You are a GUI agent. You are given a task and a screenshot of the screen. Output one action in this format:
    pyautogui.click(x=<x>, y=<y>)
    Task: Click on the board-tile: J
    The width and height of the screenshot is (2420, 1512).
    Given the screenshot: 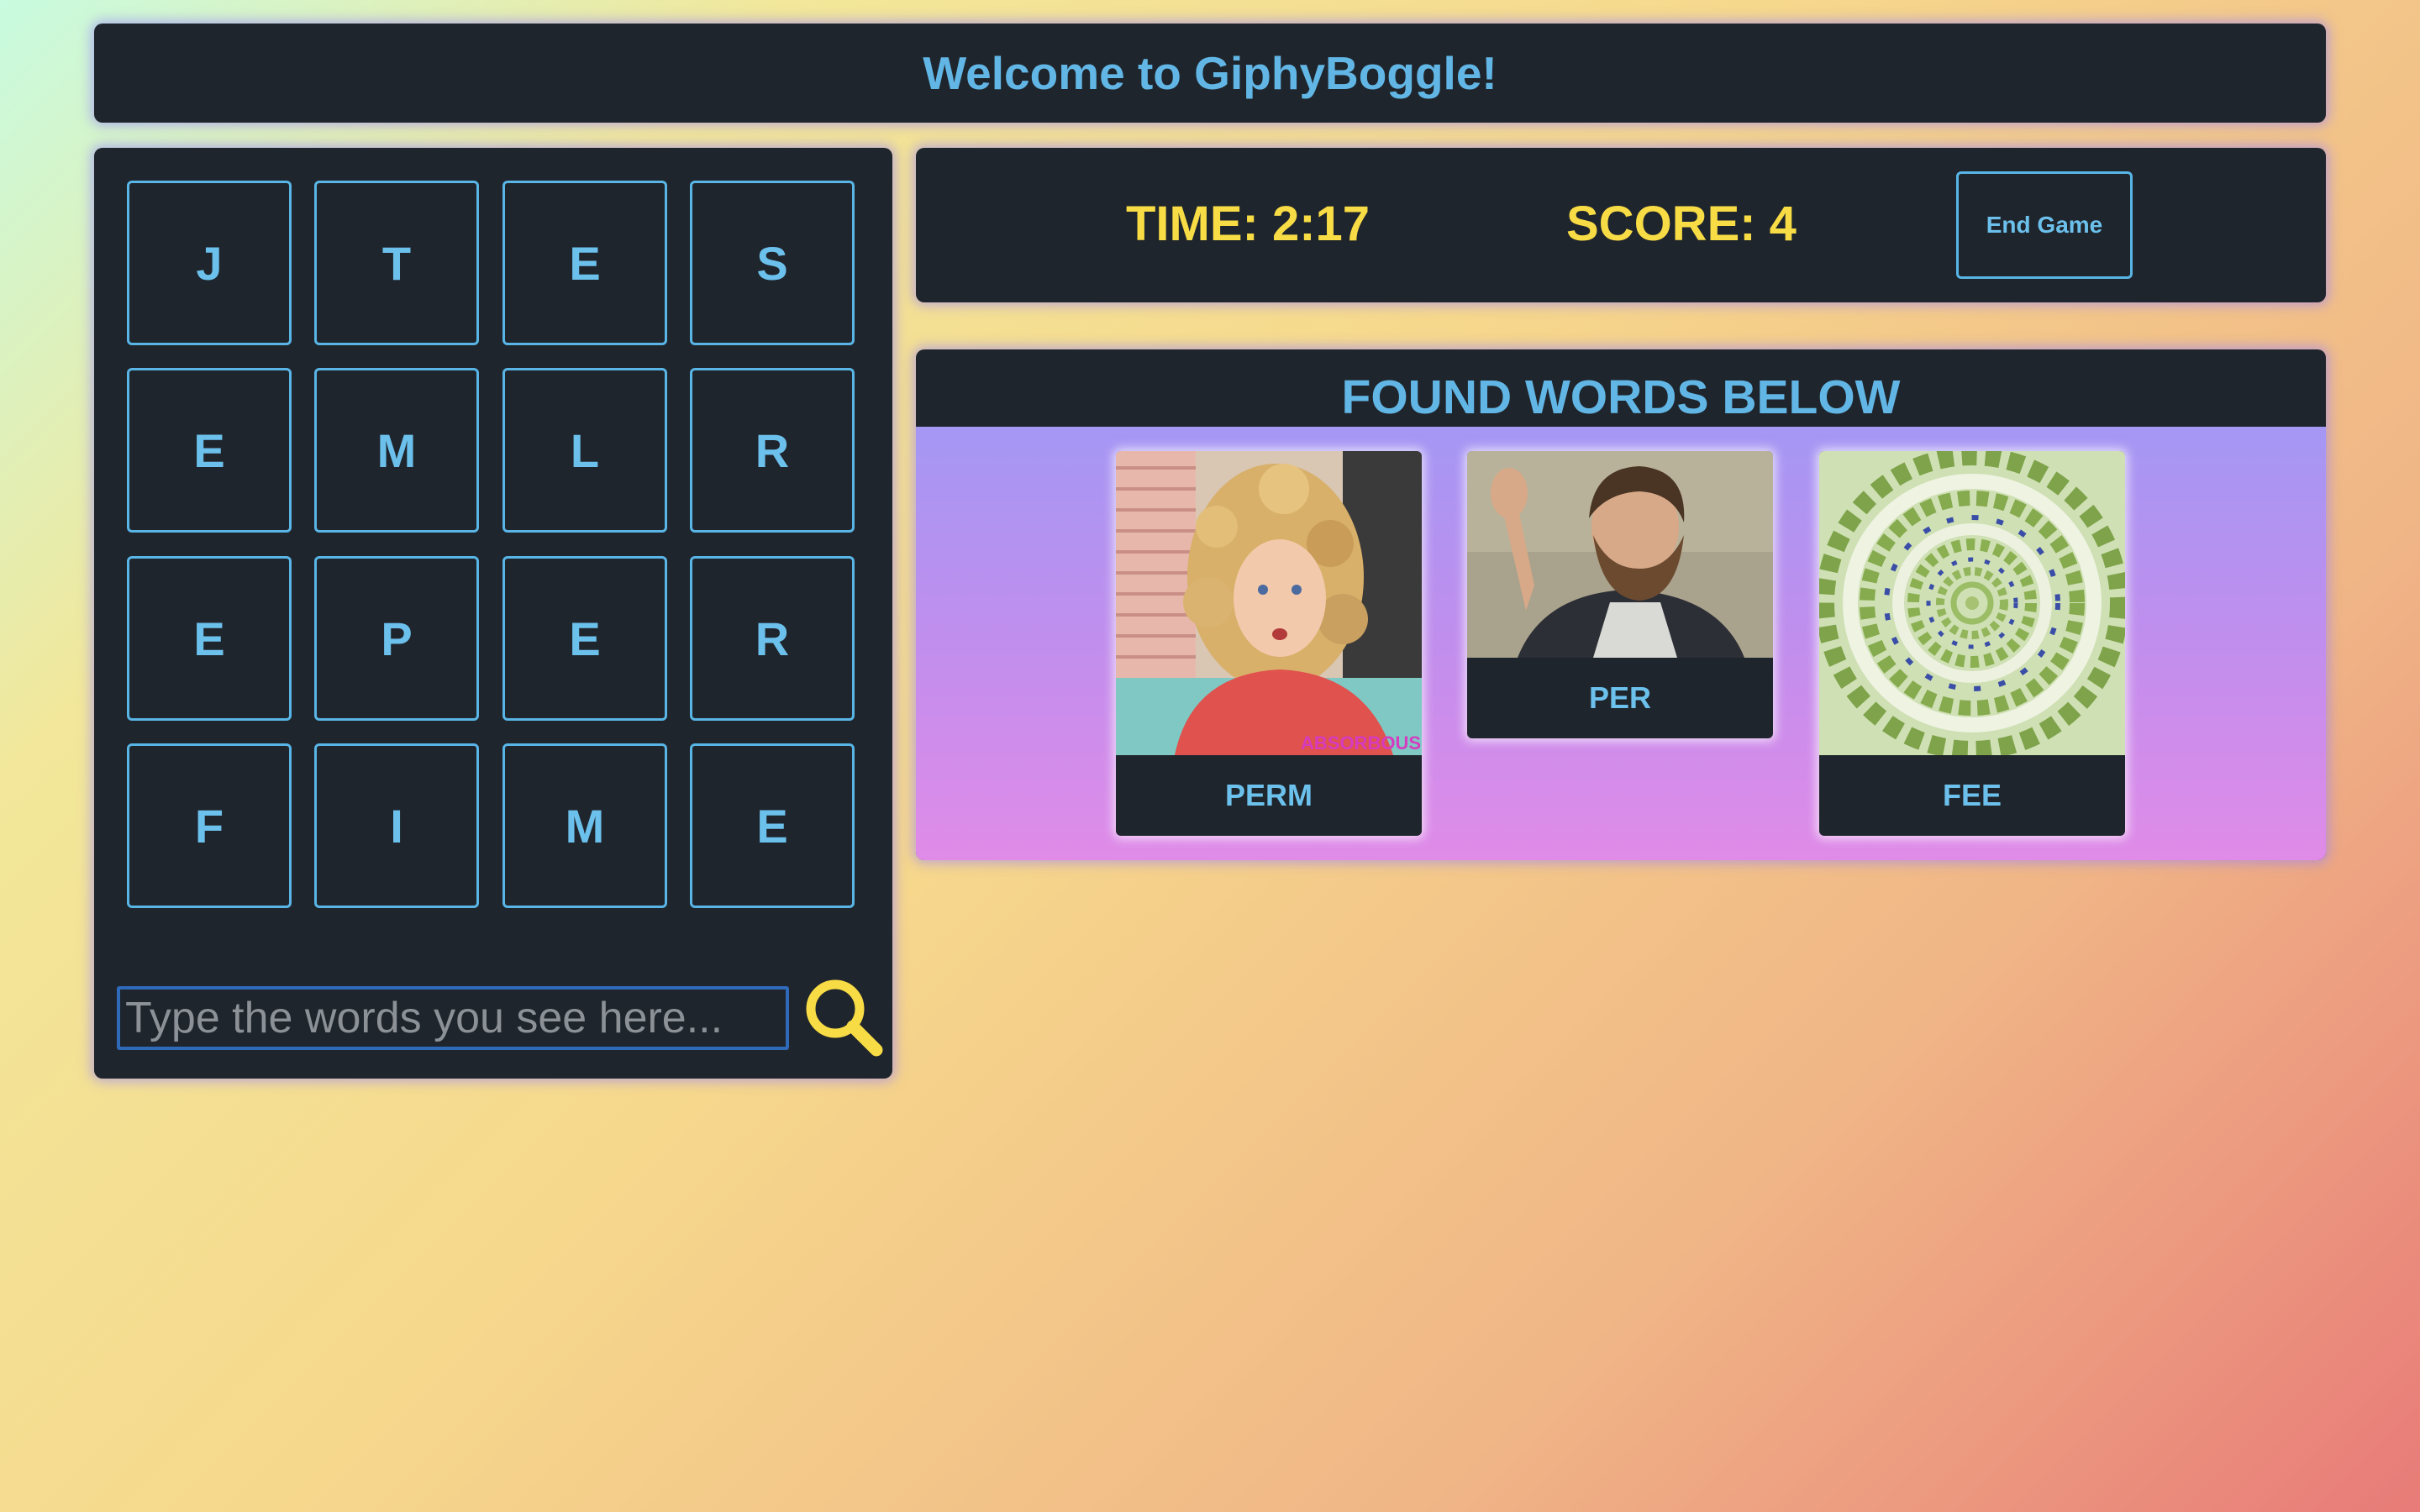 What is the action you would take?
    pyautogui.click(x=210, y=263)
    